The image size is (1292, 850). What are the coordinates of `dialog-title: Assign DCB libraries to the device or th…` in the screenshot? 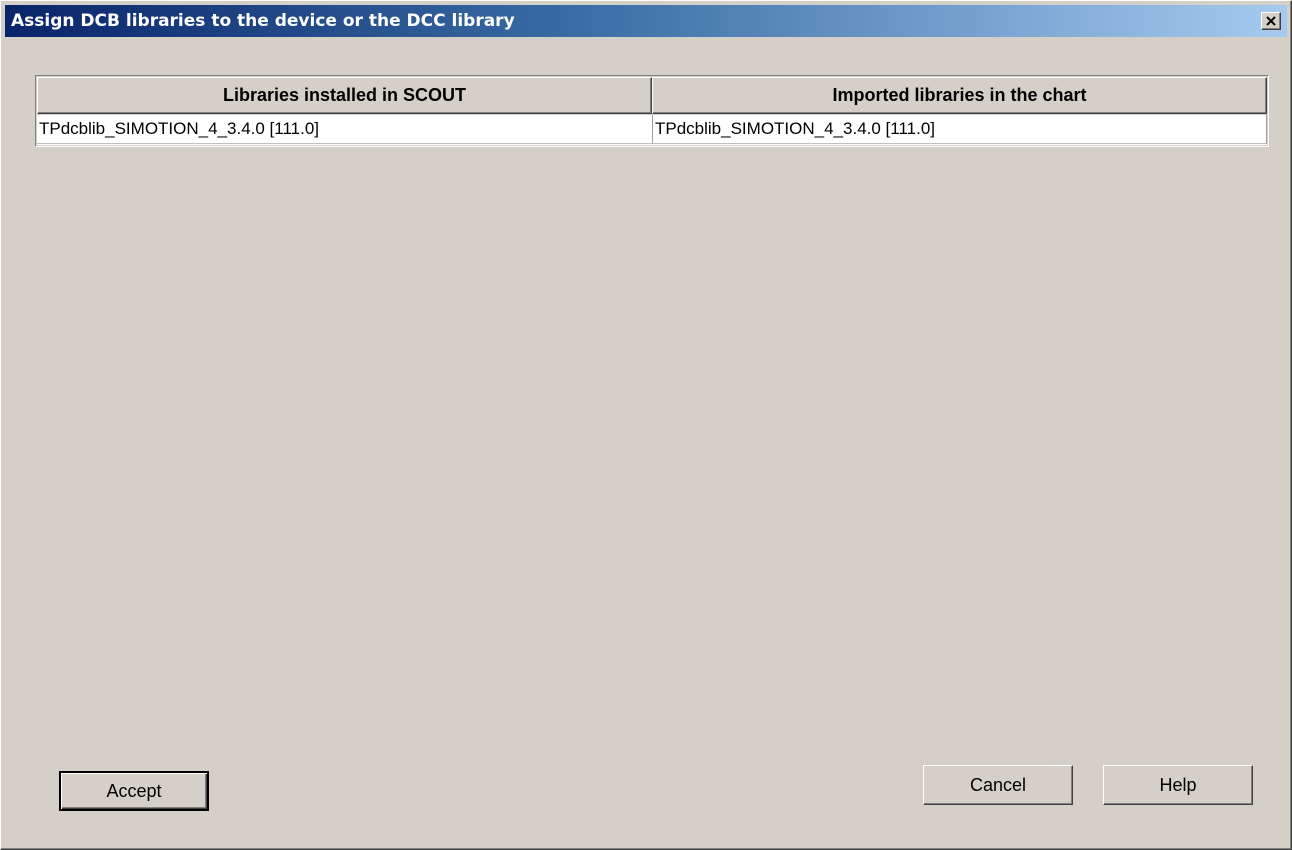 It's located at (263, 21).